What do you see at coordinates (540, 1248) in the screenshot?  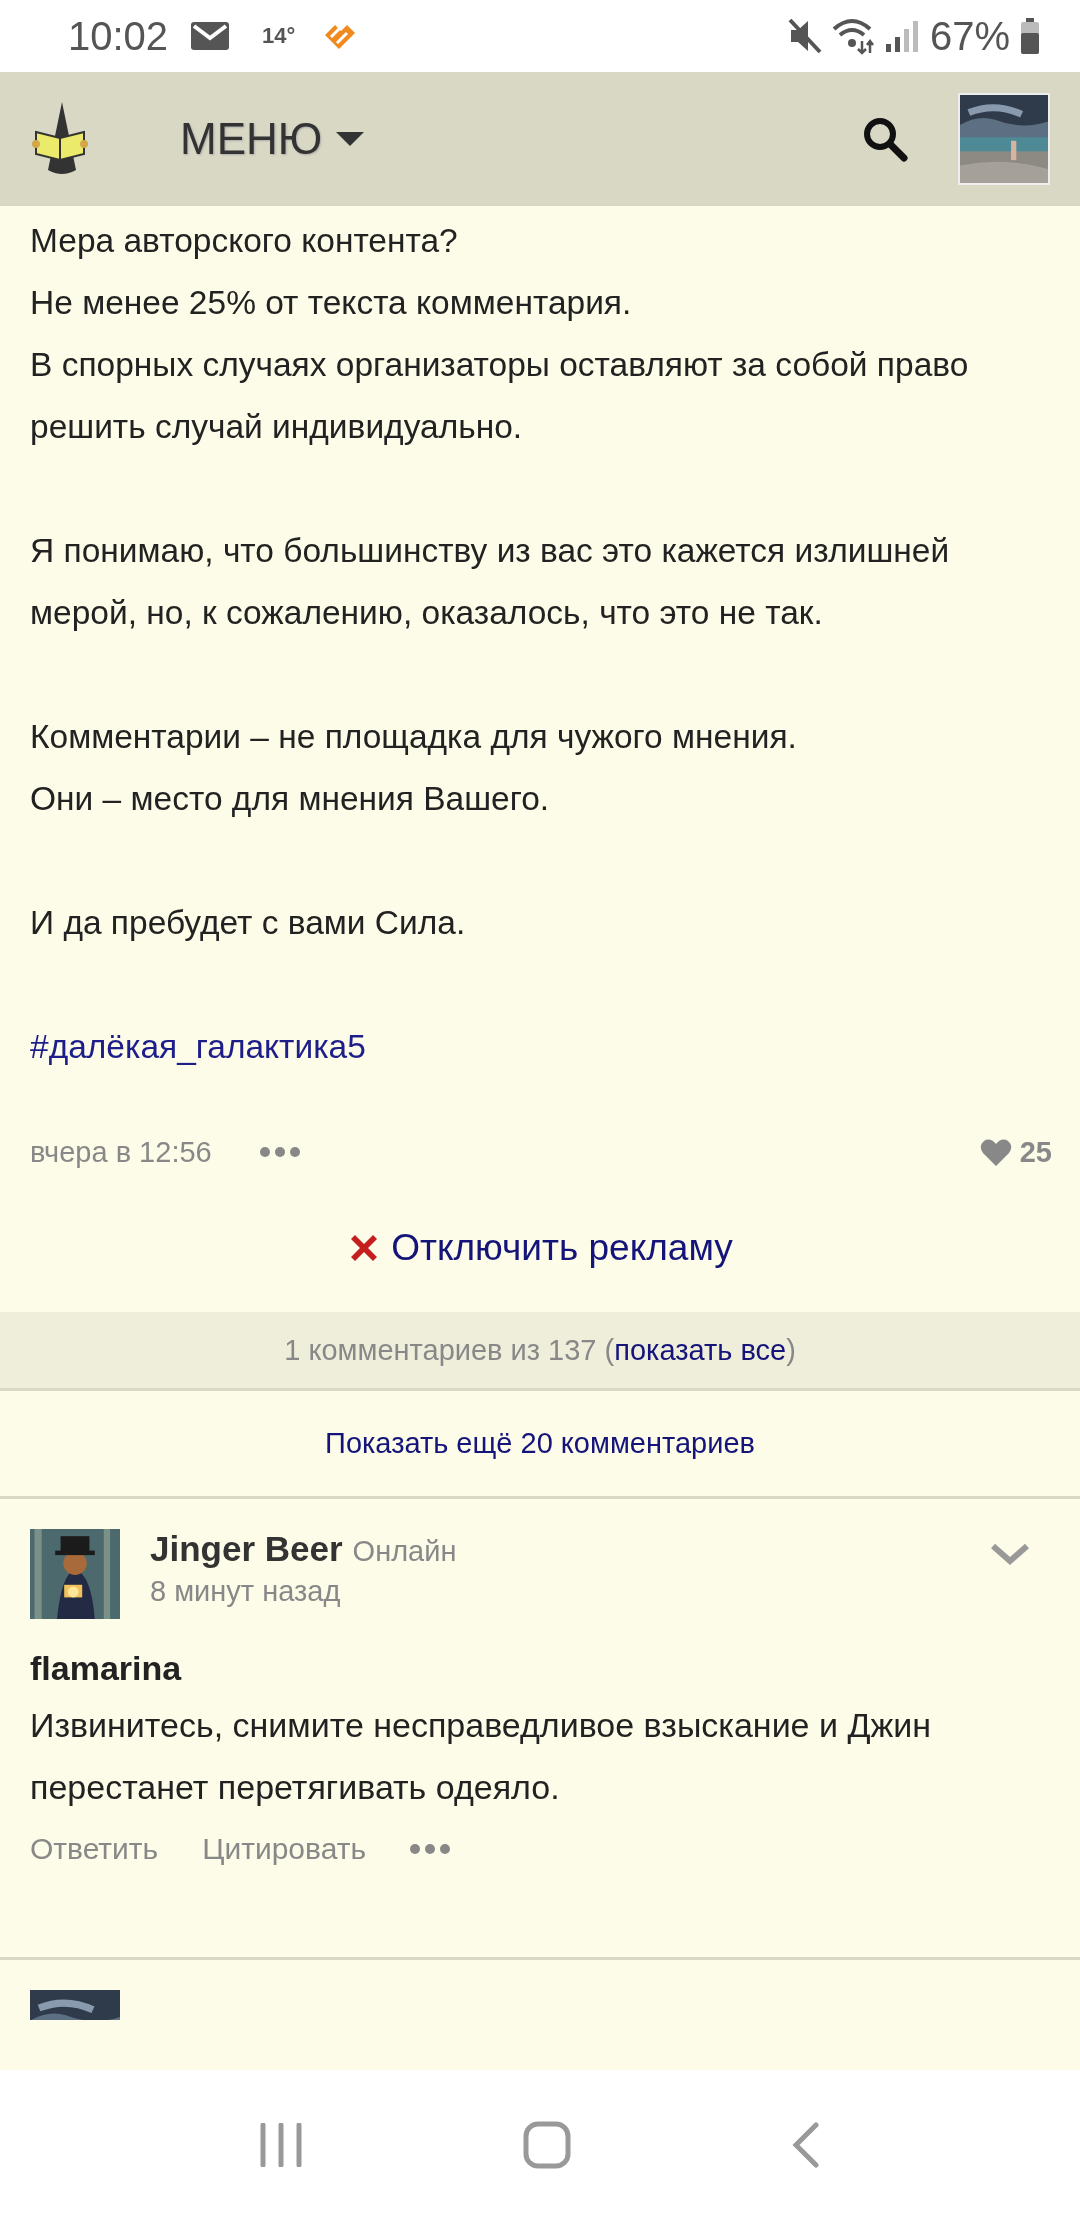 I see `disable-ads-link: Отключить рекламу` at bounding box center [540, 1248].